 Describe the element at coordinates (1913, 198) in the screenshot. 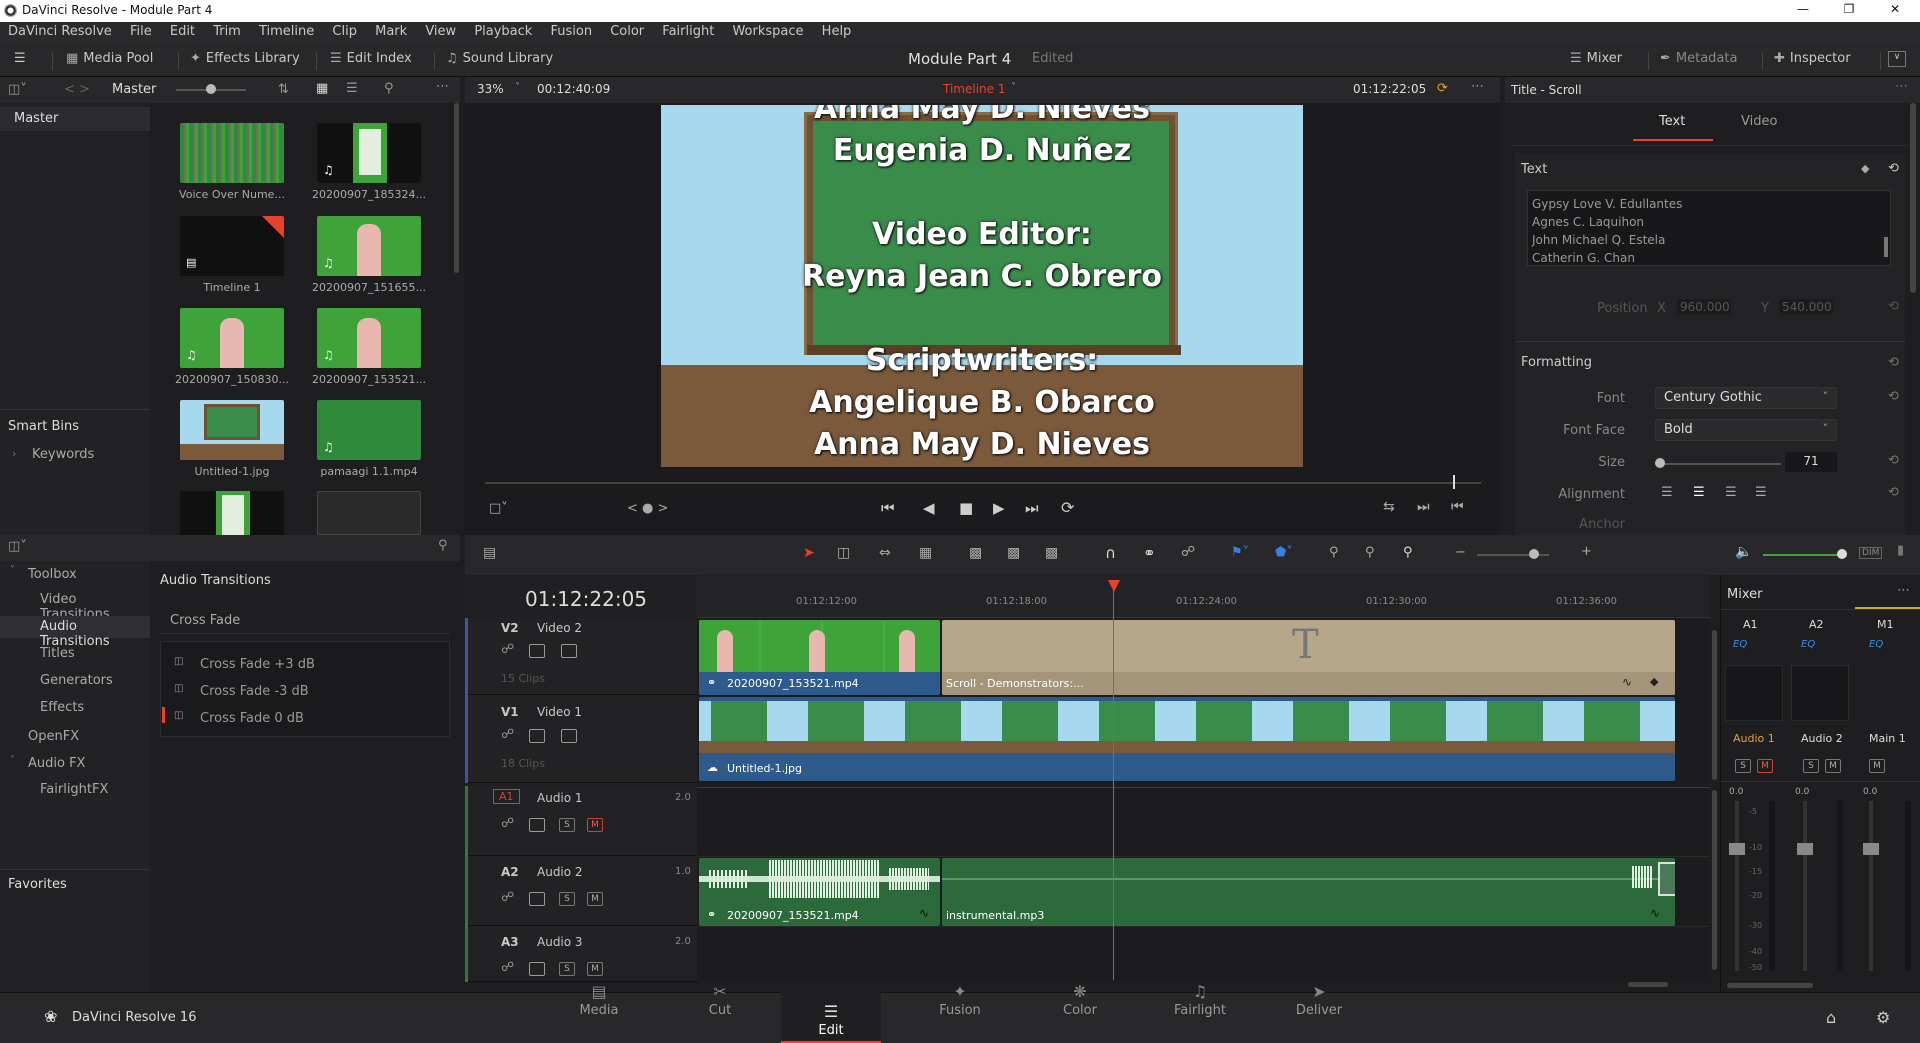

I see `inspector-scrollbar` at that location.